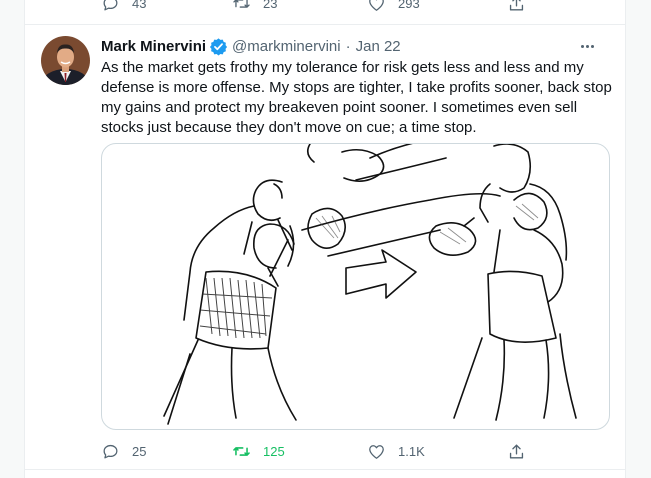 The height and width of the screenshot is (478, 651). What do you see at coordinates (411, 451) in the screenshot?
I see `like-count: 1.1K` at bounding box center [411, 451].